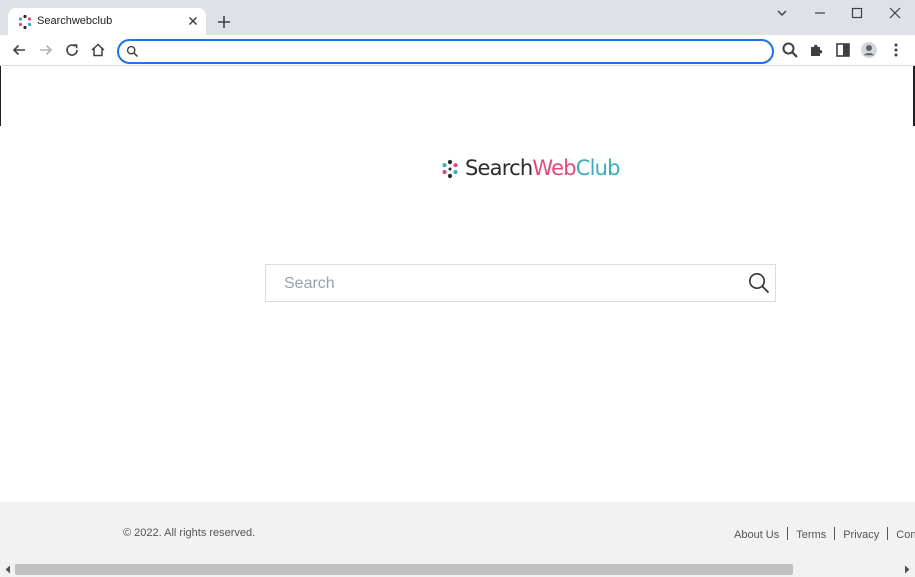 Image resolution: width=915 pixels, height=577 pixels. I want to click on footer-link-about: About Us, so click(756, 535).